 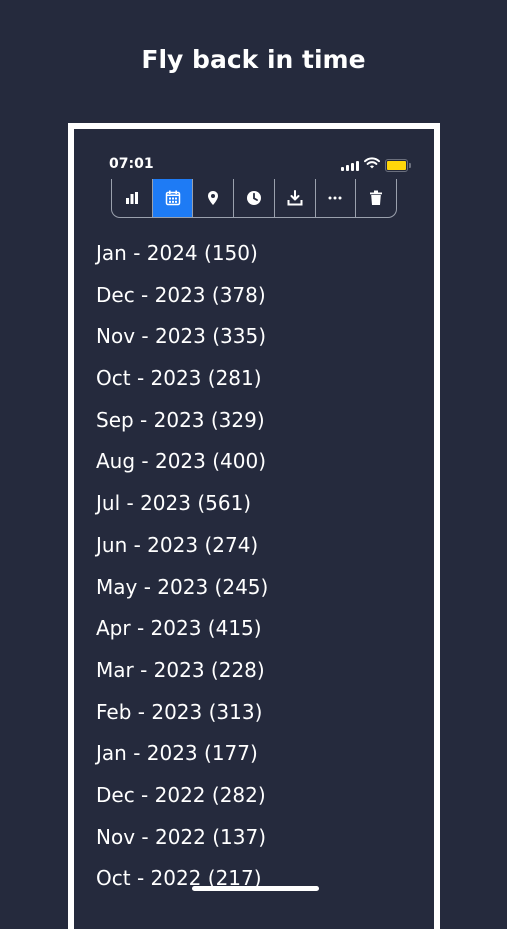 What do you see at coordinates (182, 634) in the screenshot?
I see `month-item: Apr - 2023 (415)` at bounding box center [182, 634].